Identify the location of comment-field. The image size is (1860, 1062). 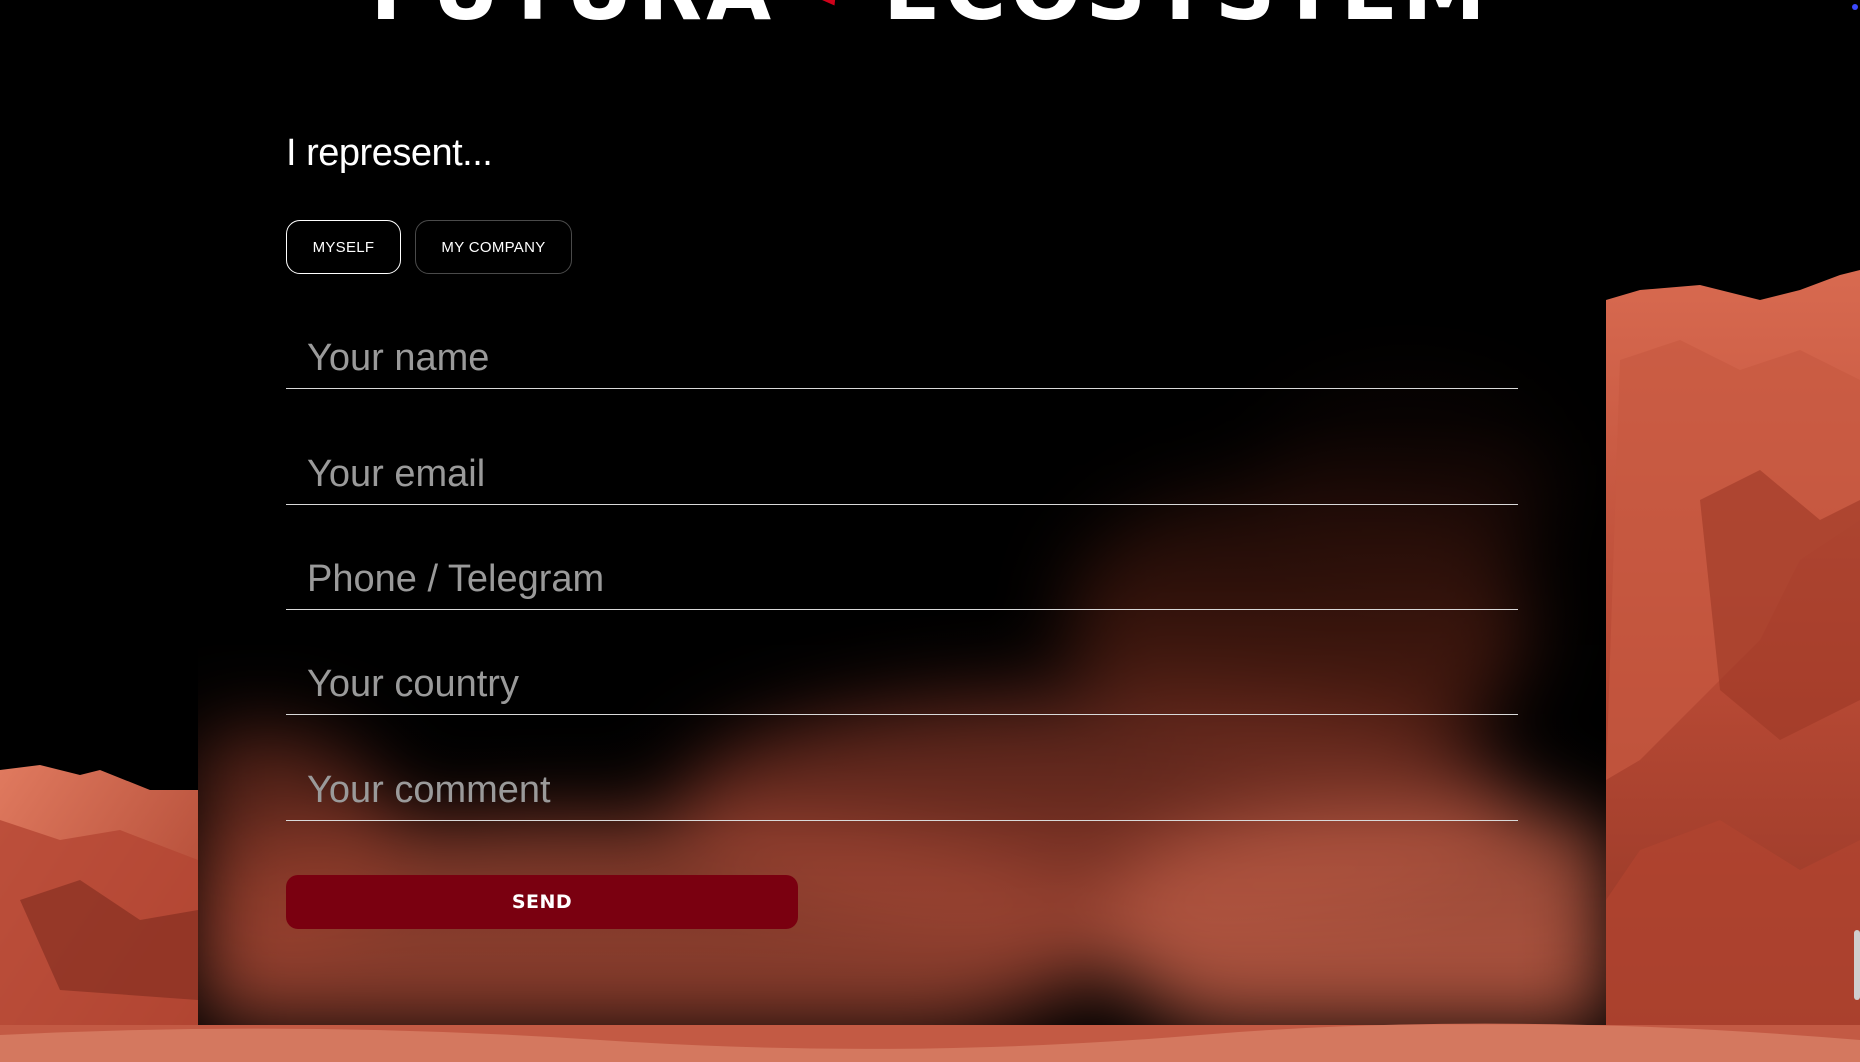
(902, 790).